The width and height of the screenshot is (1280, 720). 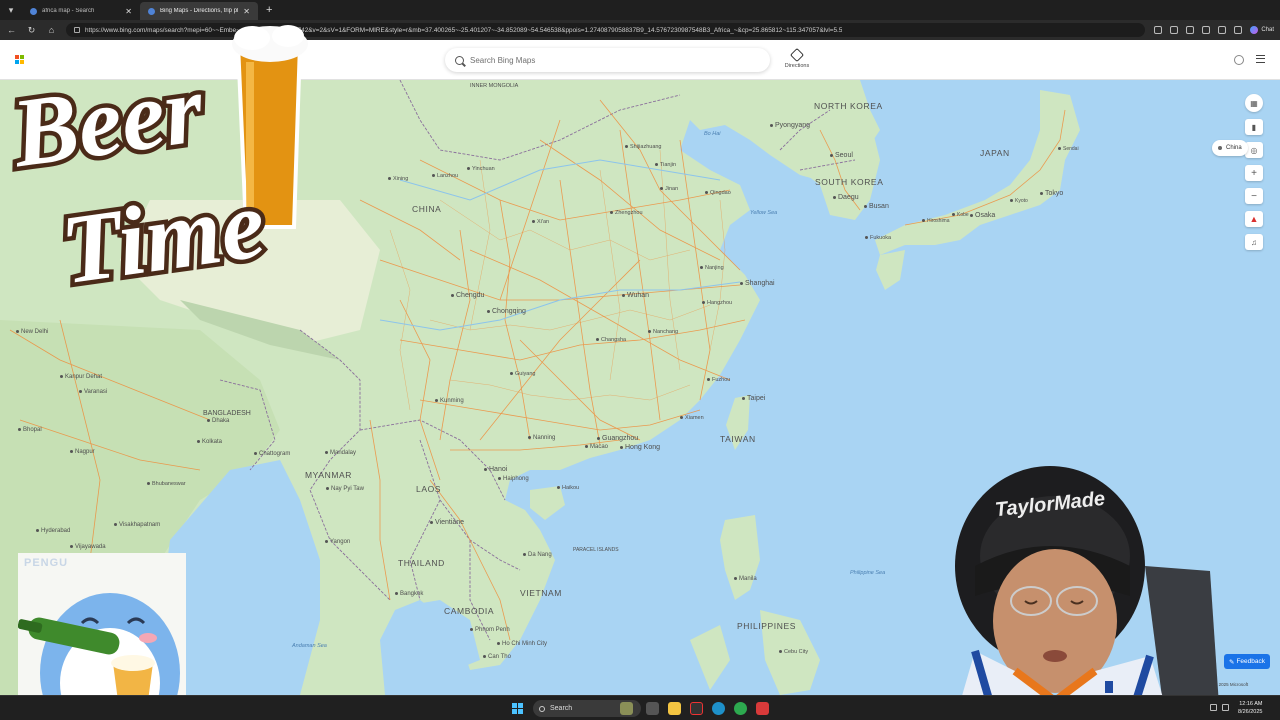 What do you see at coordinates (137, 525) in the screenshot?
I see `city-label: Visakhapatnam` at bounding box center [137, 525].